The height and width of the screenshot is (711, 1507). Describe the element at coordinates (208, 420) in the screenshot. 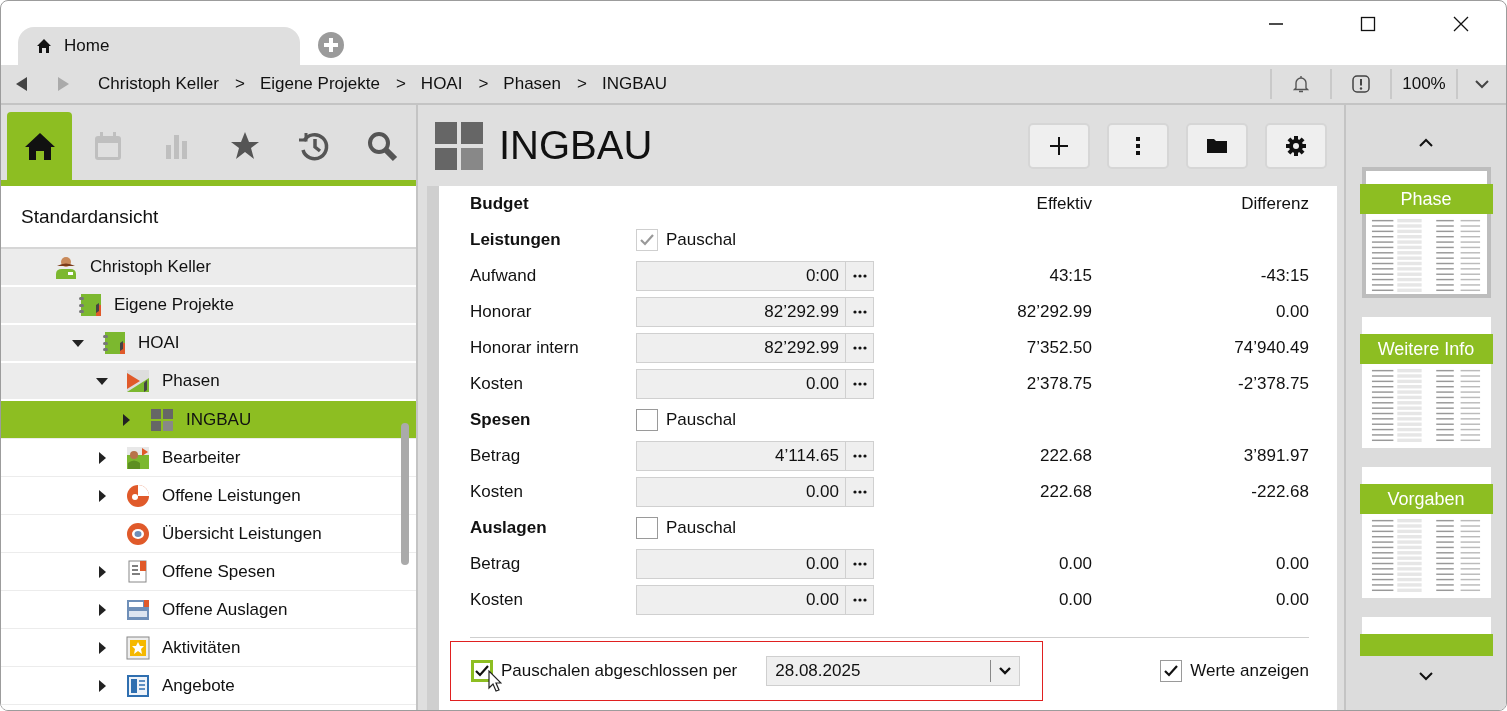

I see `tree-item: INGBAU` at that location.